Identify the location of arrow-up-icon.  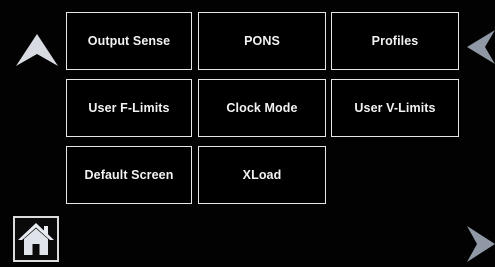
(37, 50).